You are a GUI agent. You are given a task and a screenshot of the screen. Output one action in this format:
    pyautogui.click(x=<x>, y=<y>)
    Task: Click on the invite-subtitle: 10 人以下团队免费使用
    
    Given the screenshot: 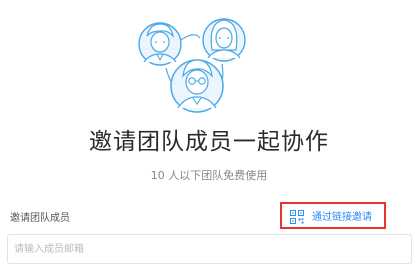 What is the action you would take?
    pyautogui.click(x=209, y=175)
    